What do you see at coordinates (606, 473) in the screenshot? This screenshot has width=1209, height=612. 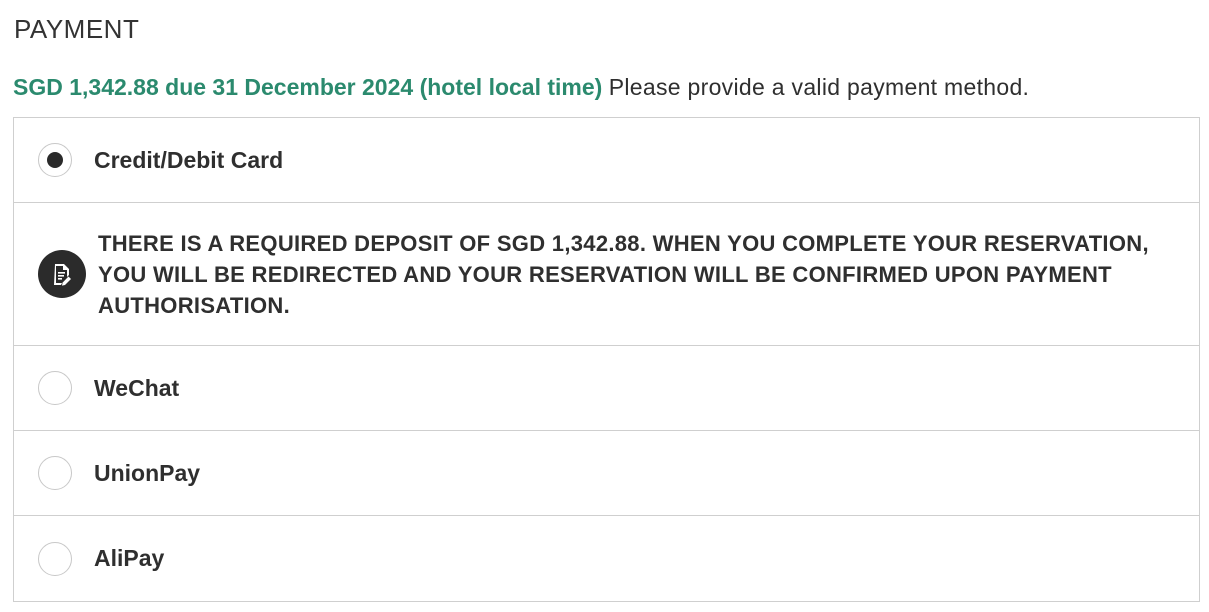 I see `payment-option-unionpay: UnionPay` at bounding box center [606, 473].